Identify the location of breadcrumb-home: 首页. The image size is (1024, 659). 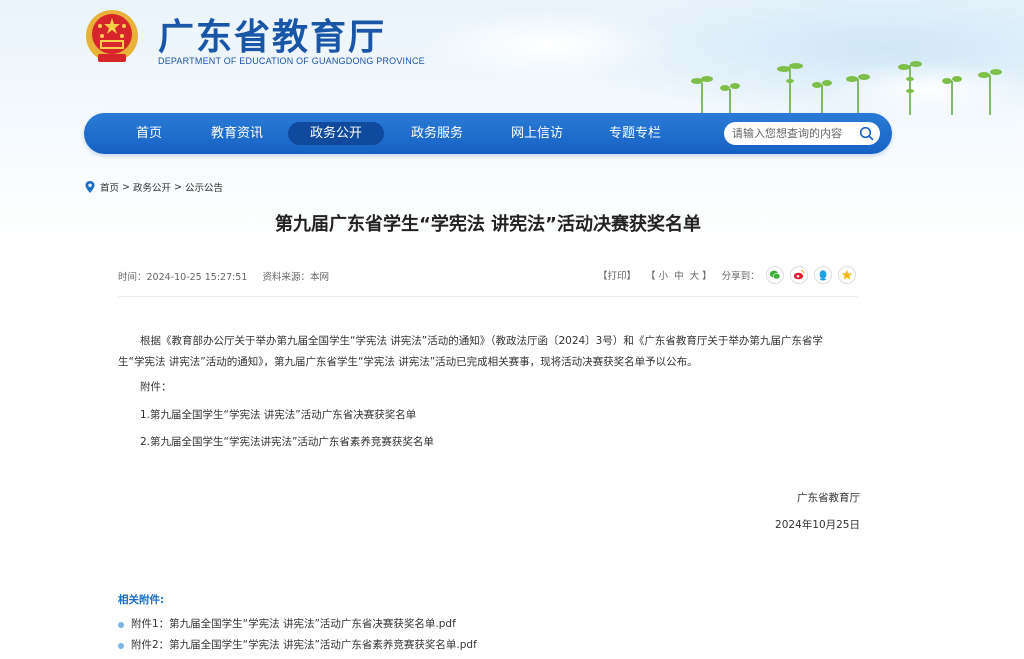
(109, 187).